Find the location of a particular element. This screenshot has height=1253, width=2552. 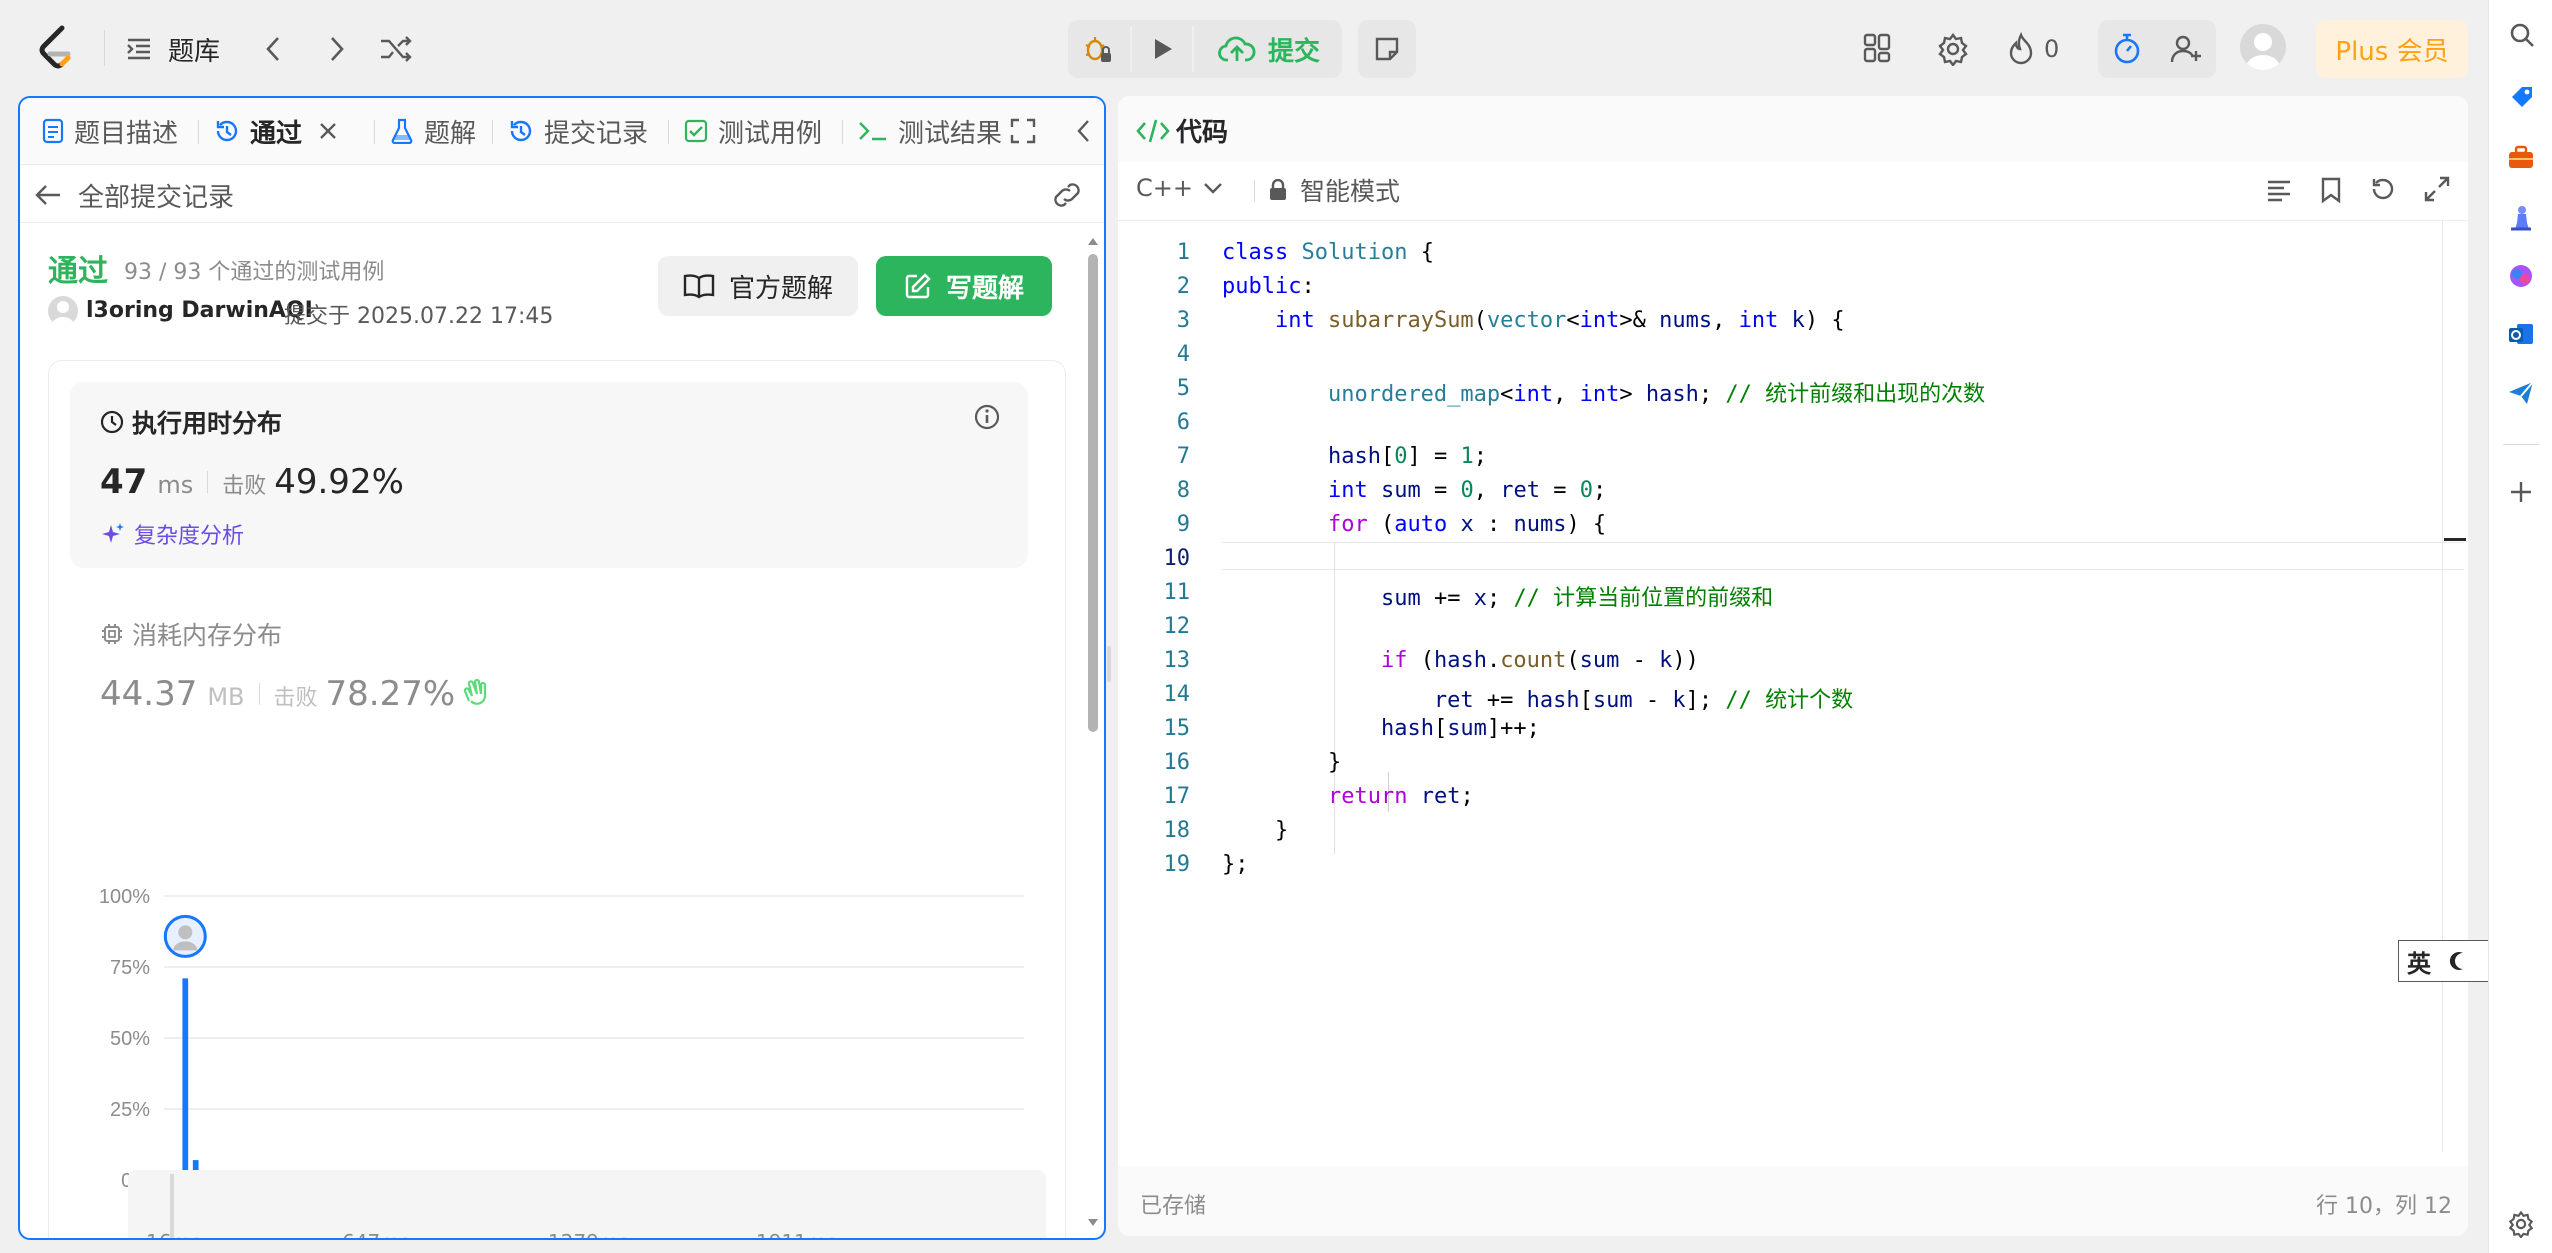

reset-icon is located at coordinates (2383, 189).